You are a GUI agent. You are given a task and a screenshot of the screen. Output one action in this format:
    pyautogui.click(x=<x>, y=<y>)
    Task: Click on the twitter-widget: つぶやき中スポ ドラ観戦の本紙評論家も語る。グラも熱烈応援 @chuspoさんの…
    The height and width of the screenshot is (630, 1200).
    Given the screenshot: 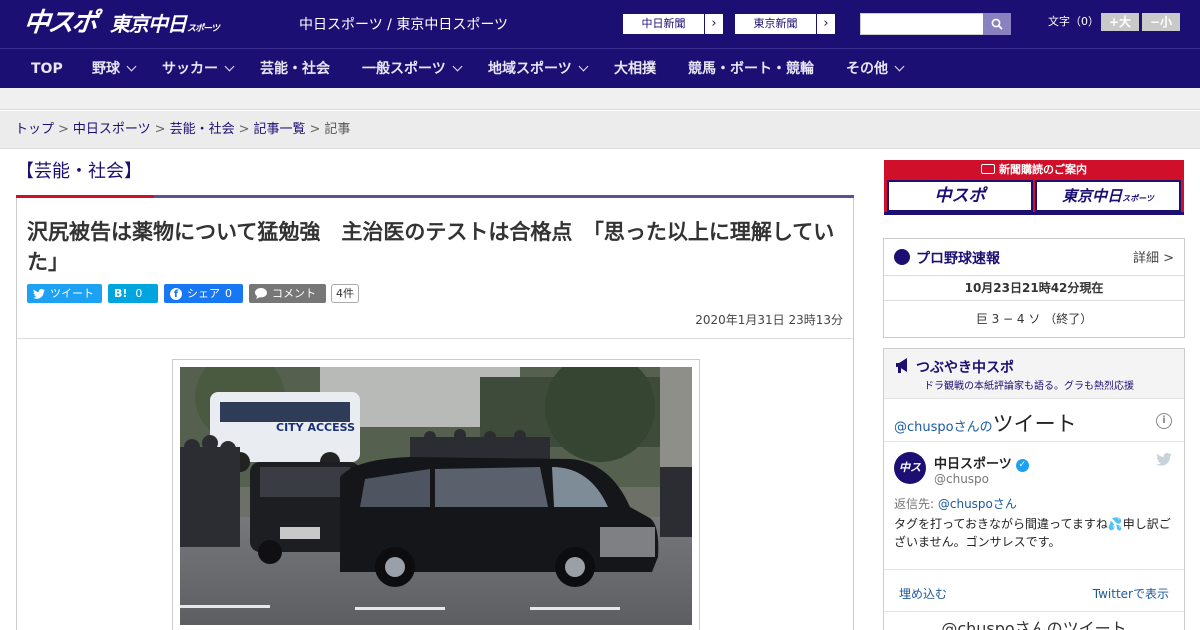 What is the action you would take?
    pyautogui.click(x=1034, y=489)
    